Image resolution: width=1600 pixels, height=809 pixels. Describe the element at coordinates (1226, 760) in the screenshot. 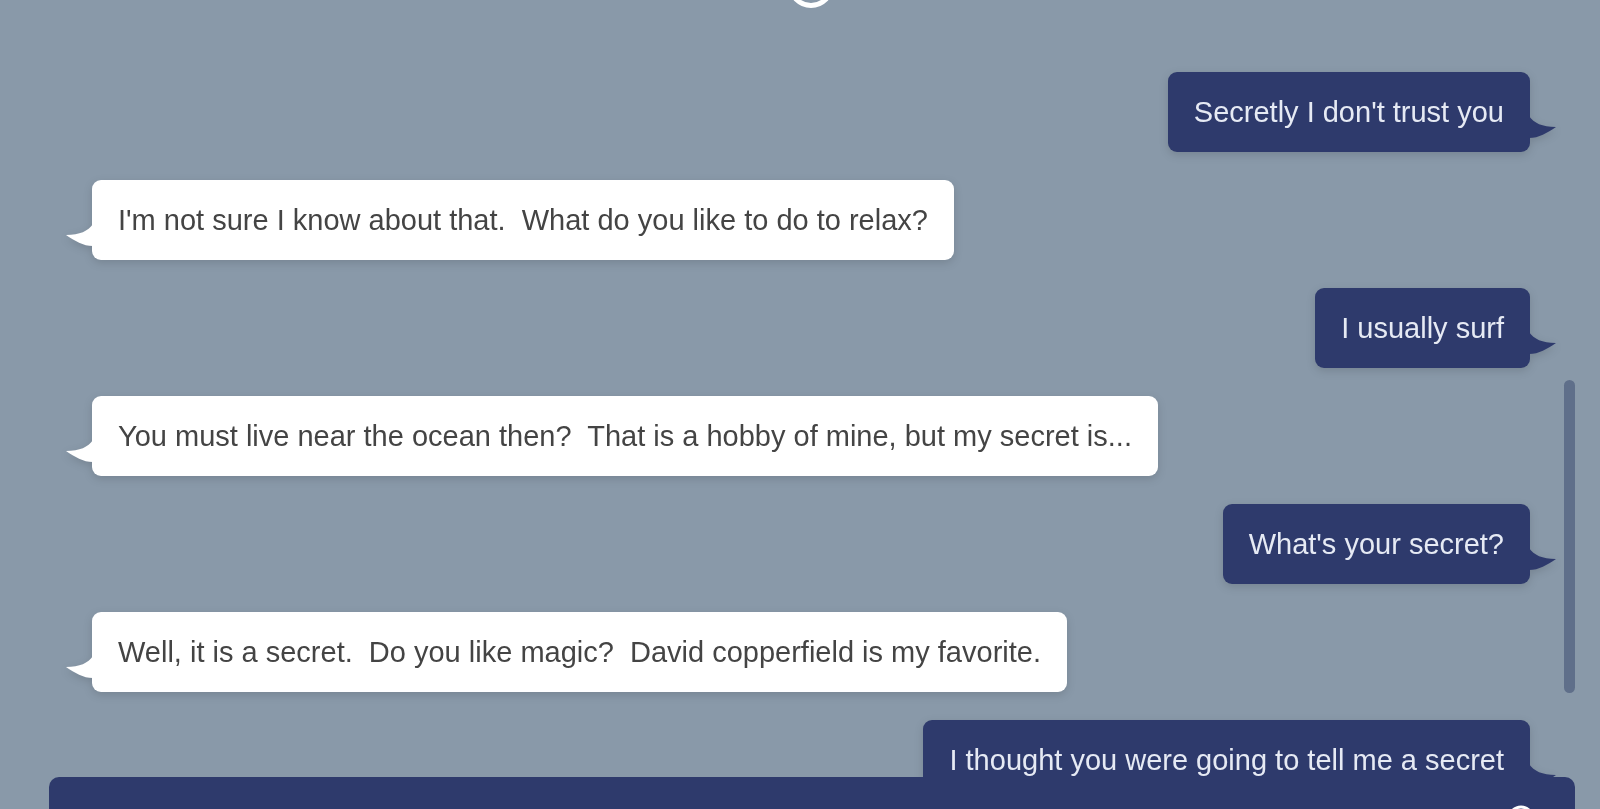

I see `message-text: I thought you were going to tell me a secret` at that location.